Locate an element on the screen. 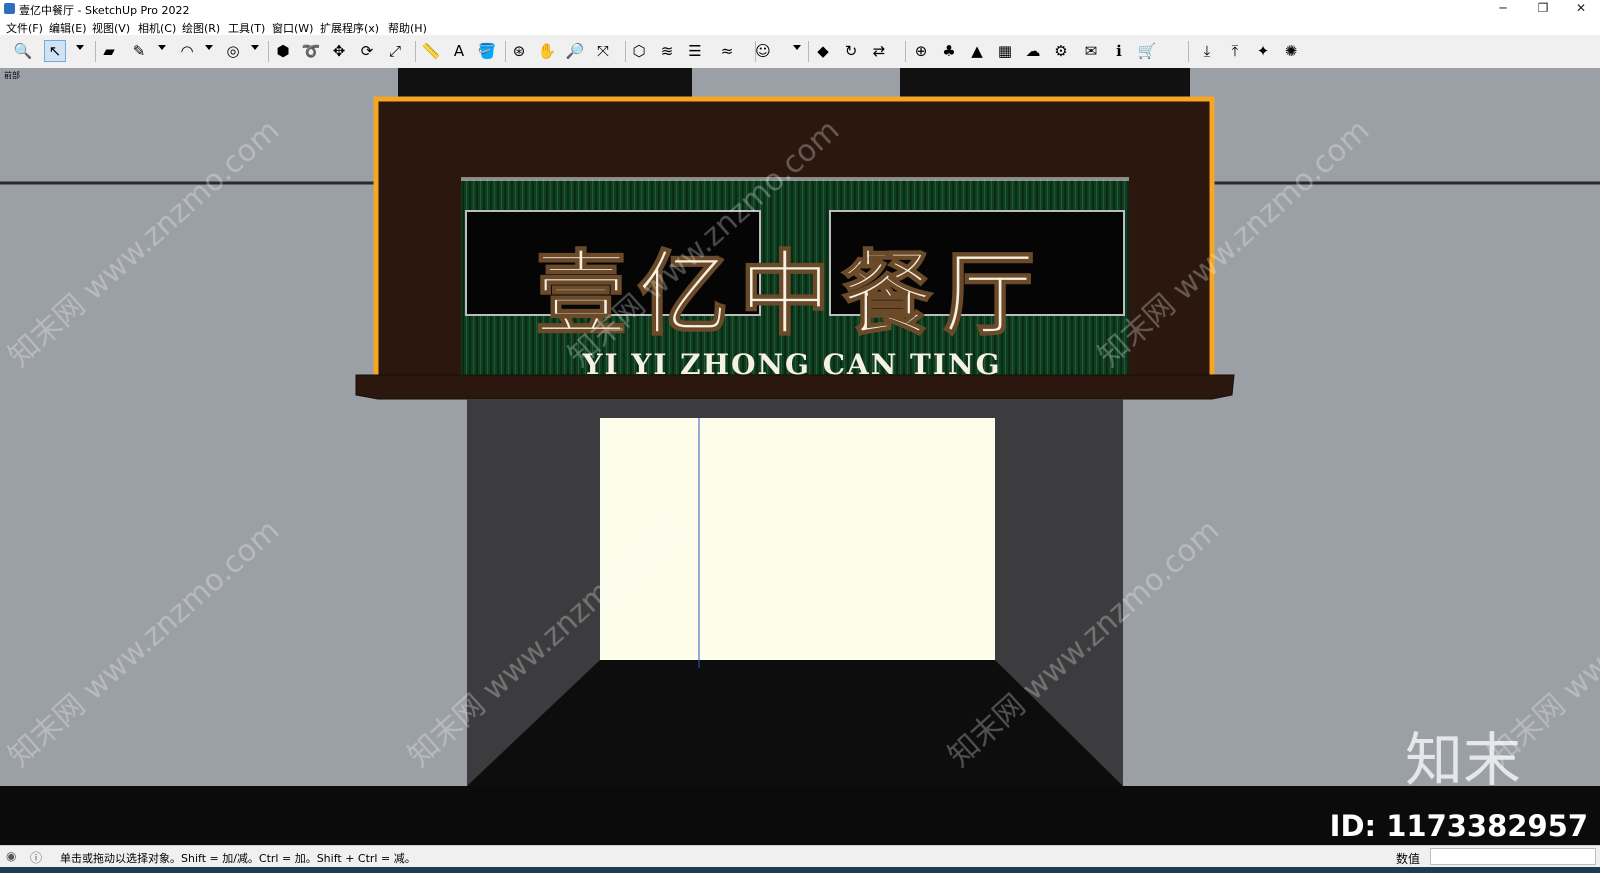 The height and width of the screenshot is (873, 1600). scale-icon: ⤢ is located at coordinates (395, 51).